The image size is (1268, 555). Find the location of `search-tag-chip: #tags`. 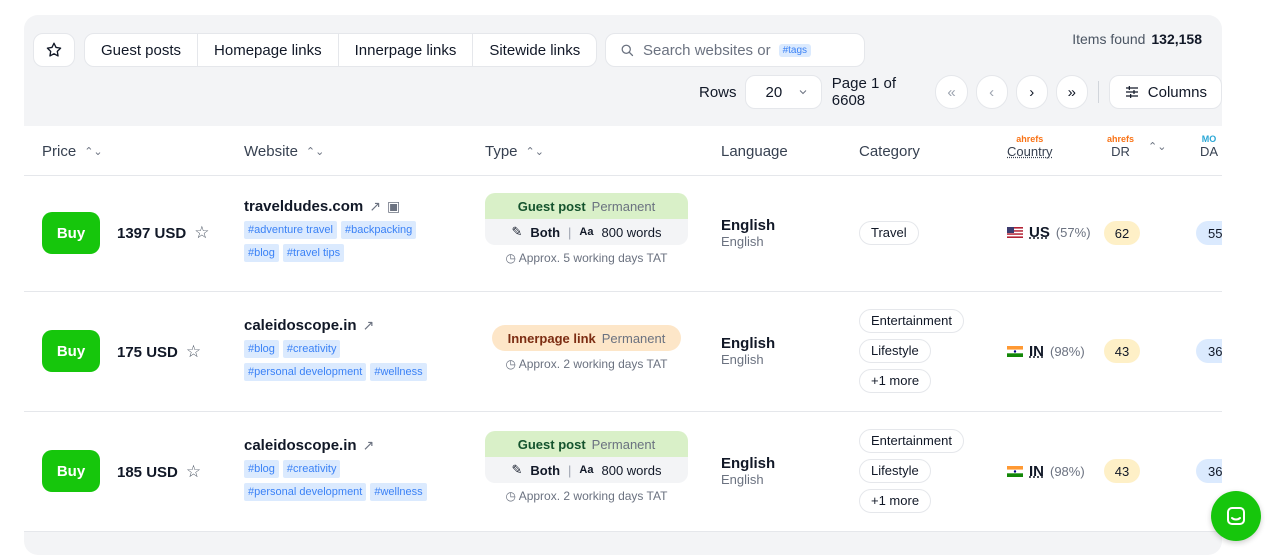

search-tag-chip: #tags is located at coordinates (795, 50).